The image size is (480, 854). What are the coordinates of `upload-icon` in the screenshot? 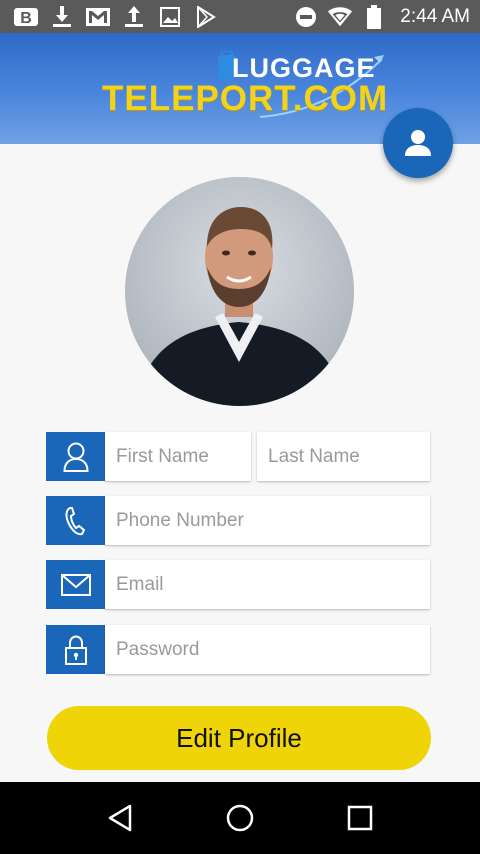 It's located at (134, 17).